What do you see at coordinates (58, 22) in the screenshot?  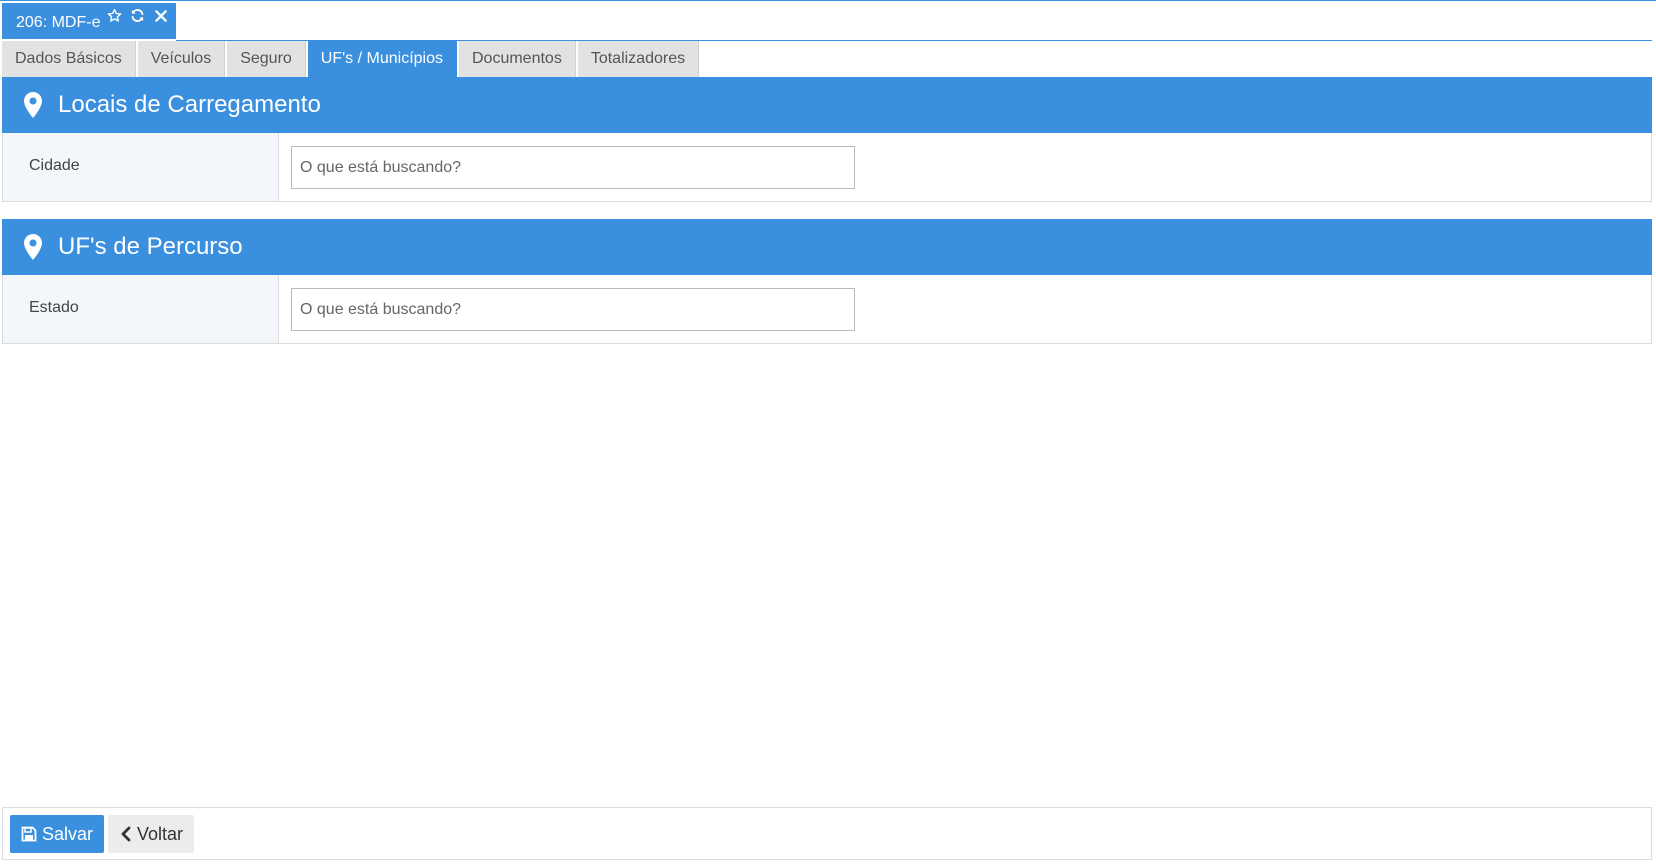 I see `window-tab-title: 206: MDF-e` at bounding box center [58, 22].